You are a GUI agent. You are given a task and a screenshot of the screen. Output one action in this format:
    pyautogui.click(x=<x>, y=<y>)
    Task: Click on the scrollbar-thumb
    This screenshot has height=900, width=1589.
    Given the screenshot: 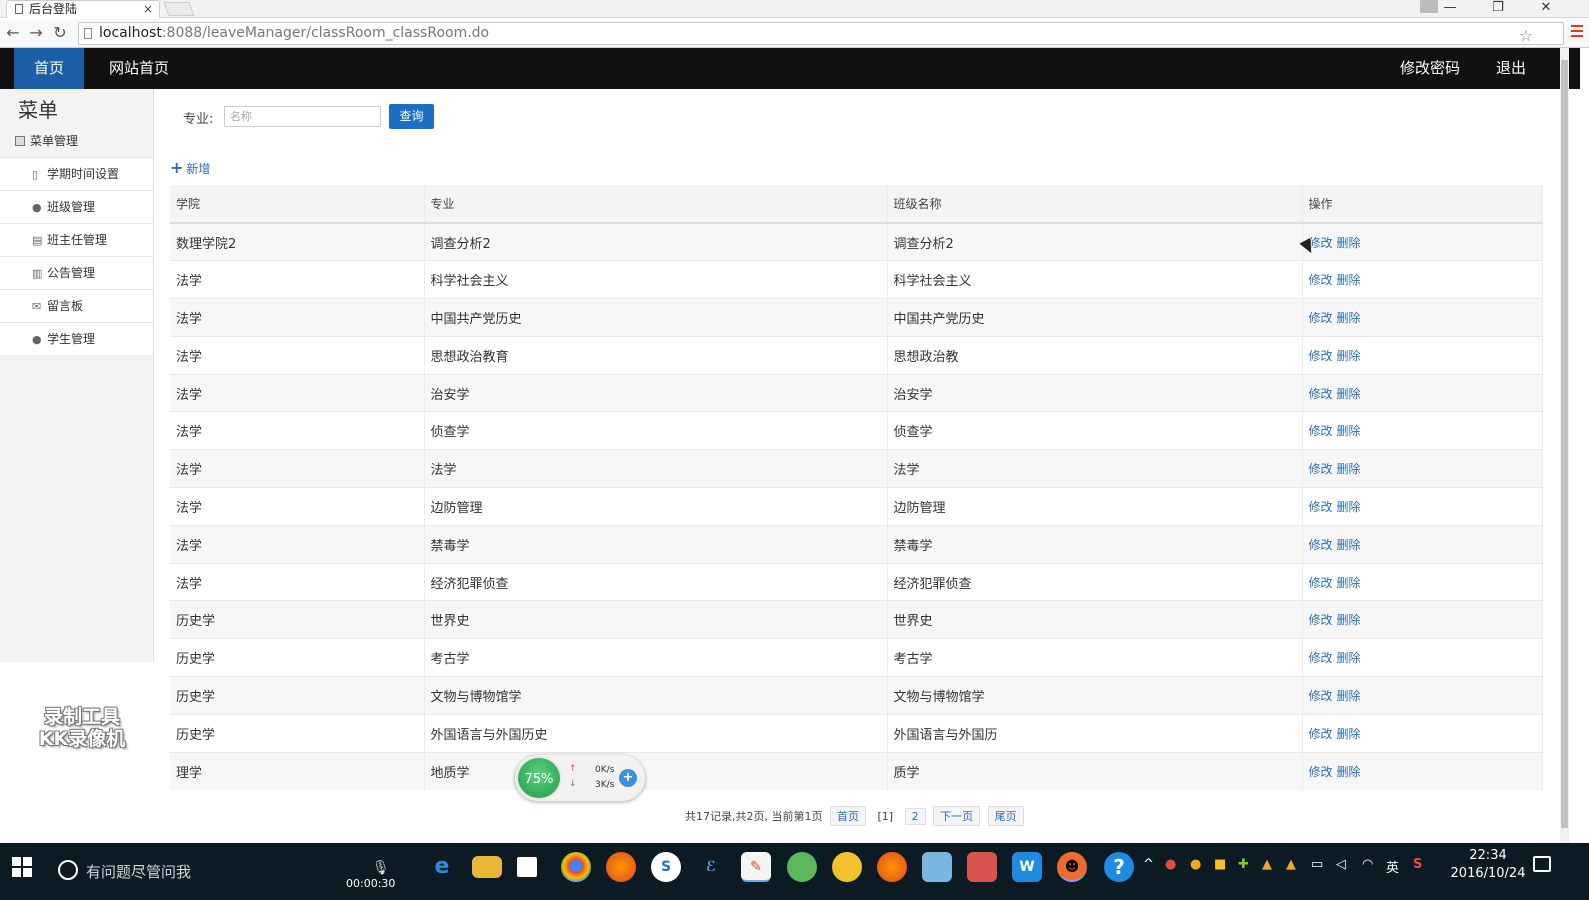 What is the action you would take?
    pyautogui.click(x=1564, y=444)
    